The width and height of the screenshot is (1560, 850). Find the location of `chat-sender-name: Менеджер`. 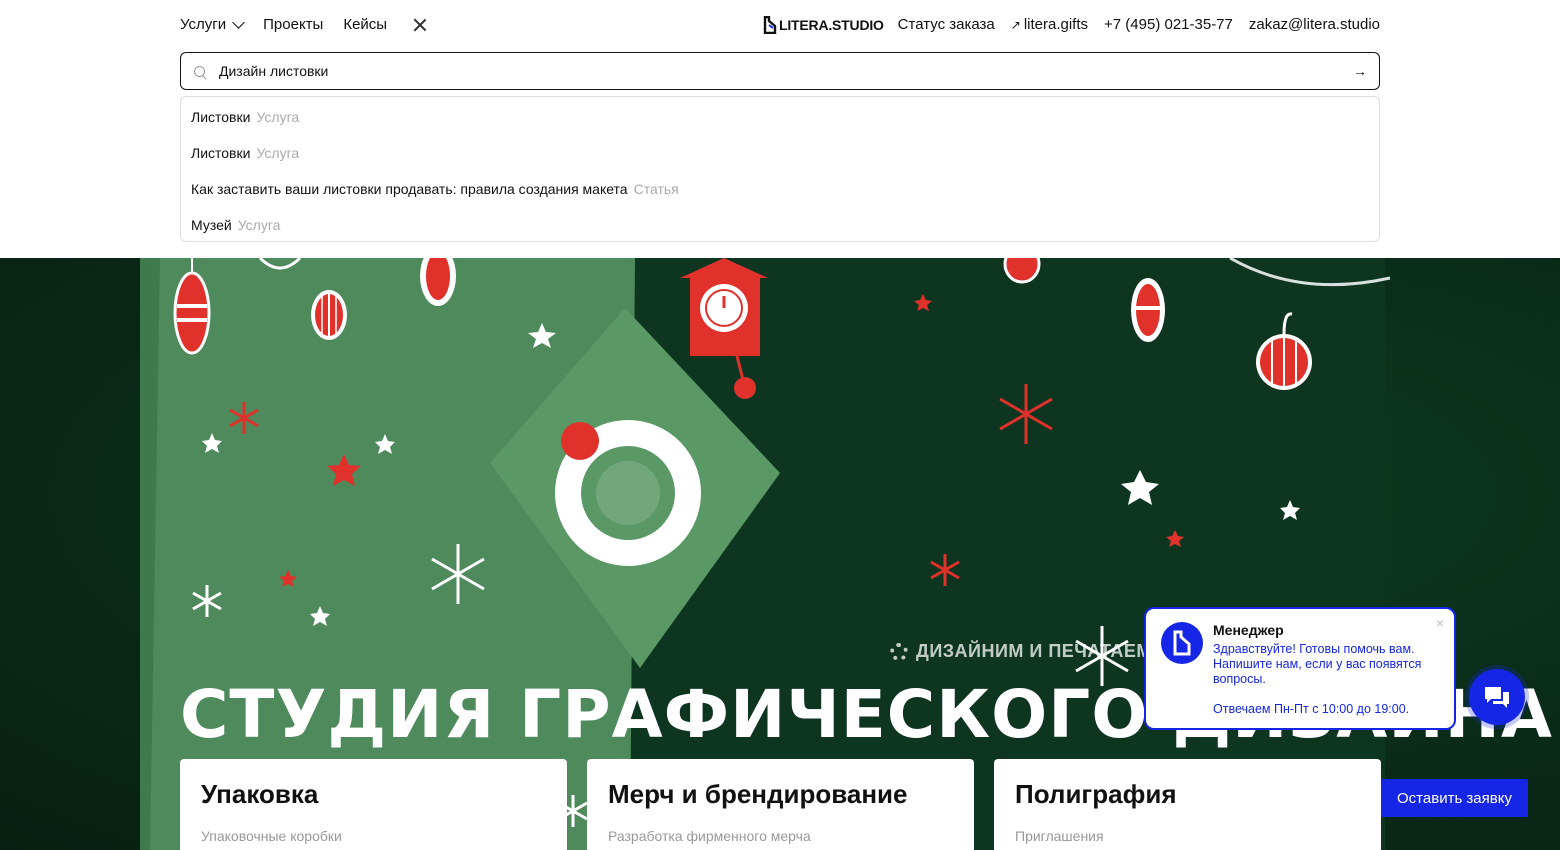

chat-sender-name: Менеджер is located at coordinates (1248, 630).